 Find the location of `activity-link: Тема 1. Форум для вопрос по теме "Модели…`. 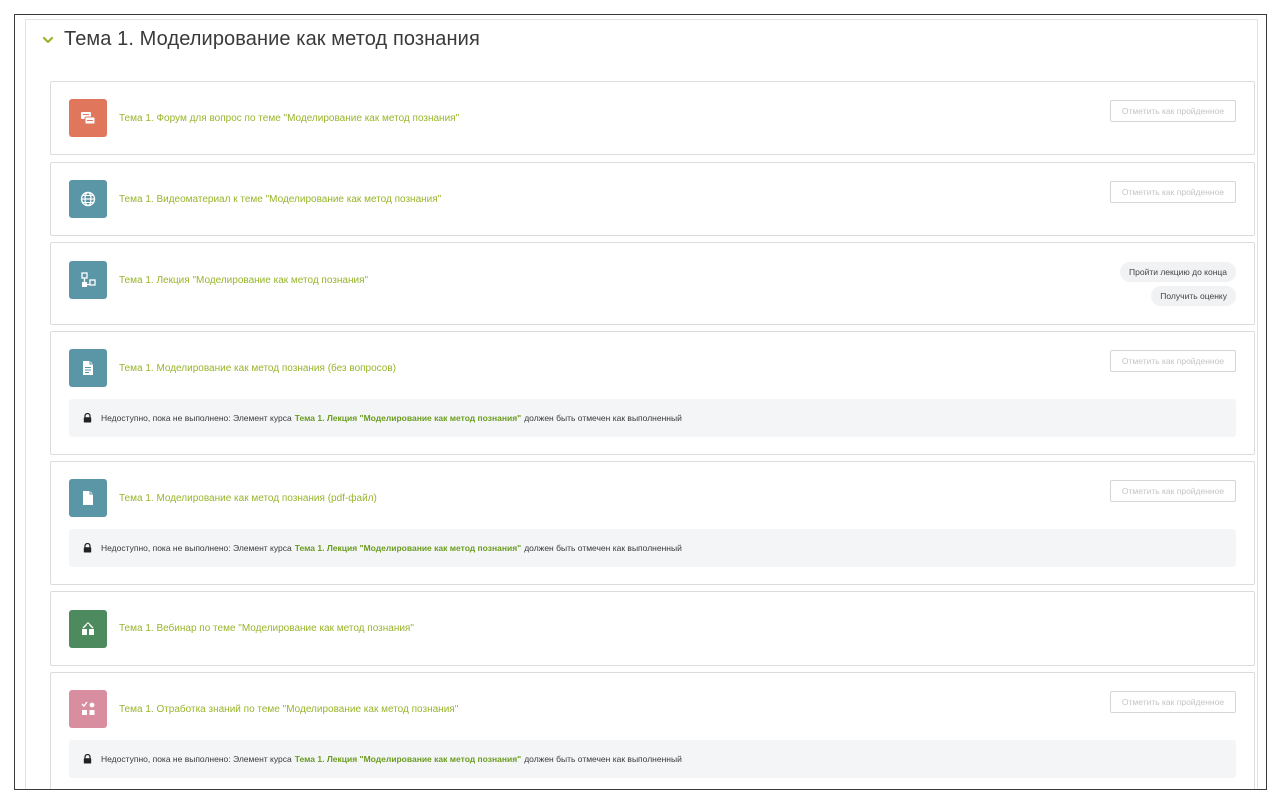

activity-link: Тема 1. Форум для вопрос по теме "Модели… is located at coordinates (289, 118).